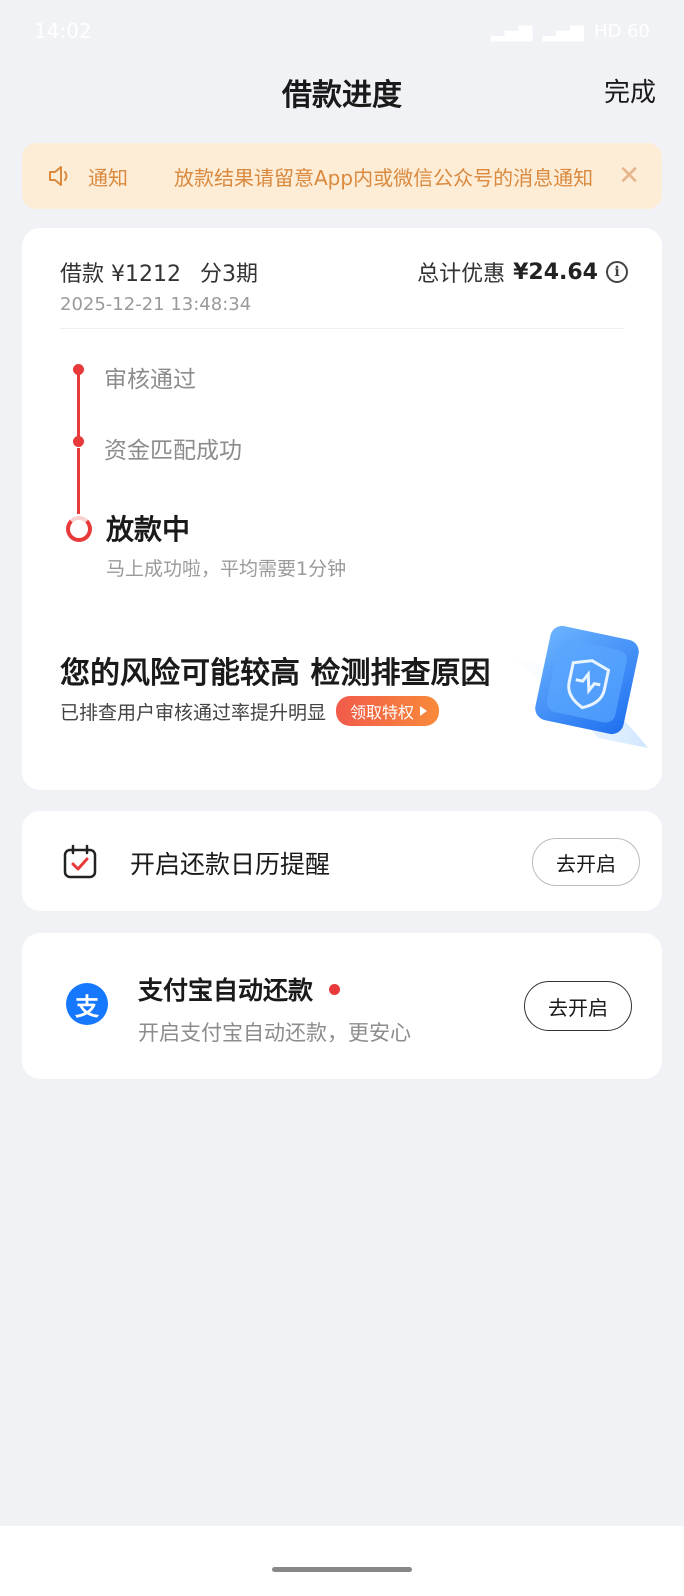  I want to click on notice-label: 通知, so click(108, 177).